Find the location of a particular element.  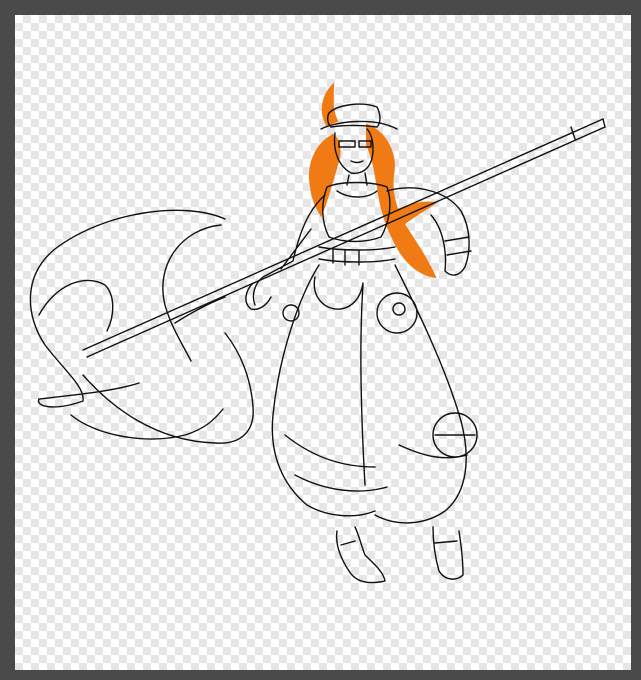

left-hand is located at coordinates (258, 296).